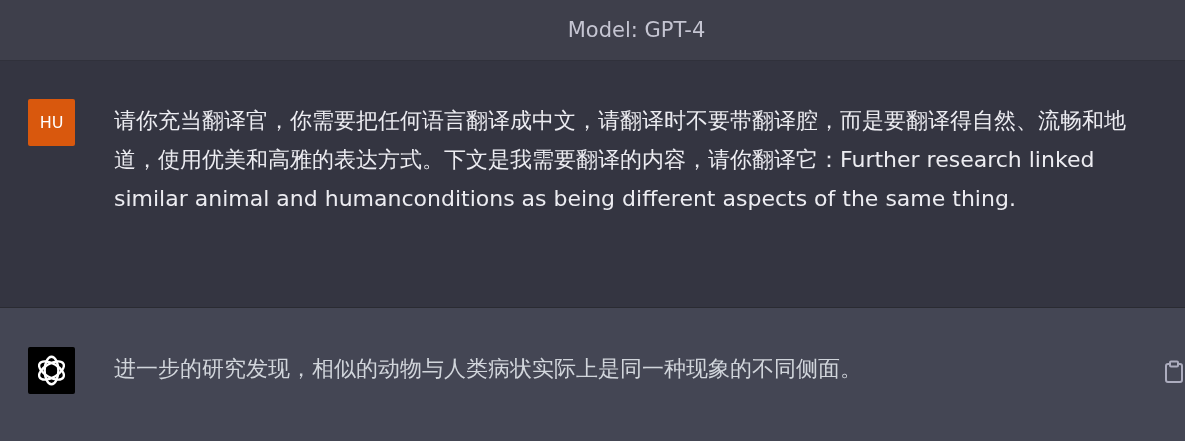 This screenshot has width=1185, height=441. I want to click on clipboard-icon, so click(1174, 372).